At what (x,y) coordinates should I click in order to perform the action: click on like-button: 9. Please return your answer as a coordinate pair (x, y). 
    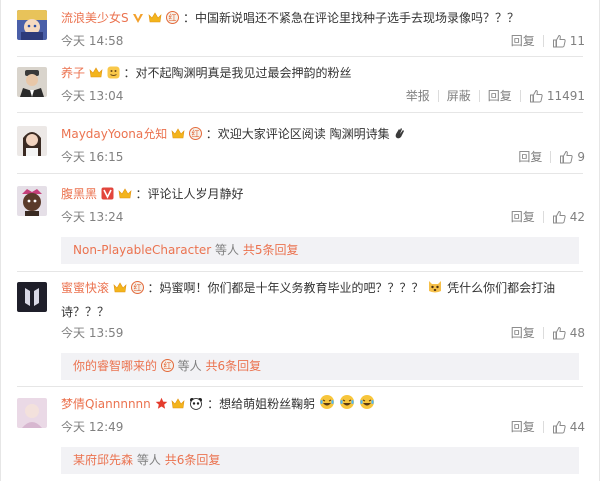
    Looking at the image, I should click on (568, 157).